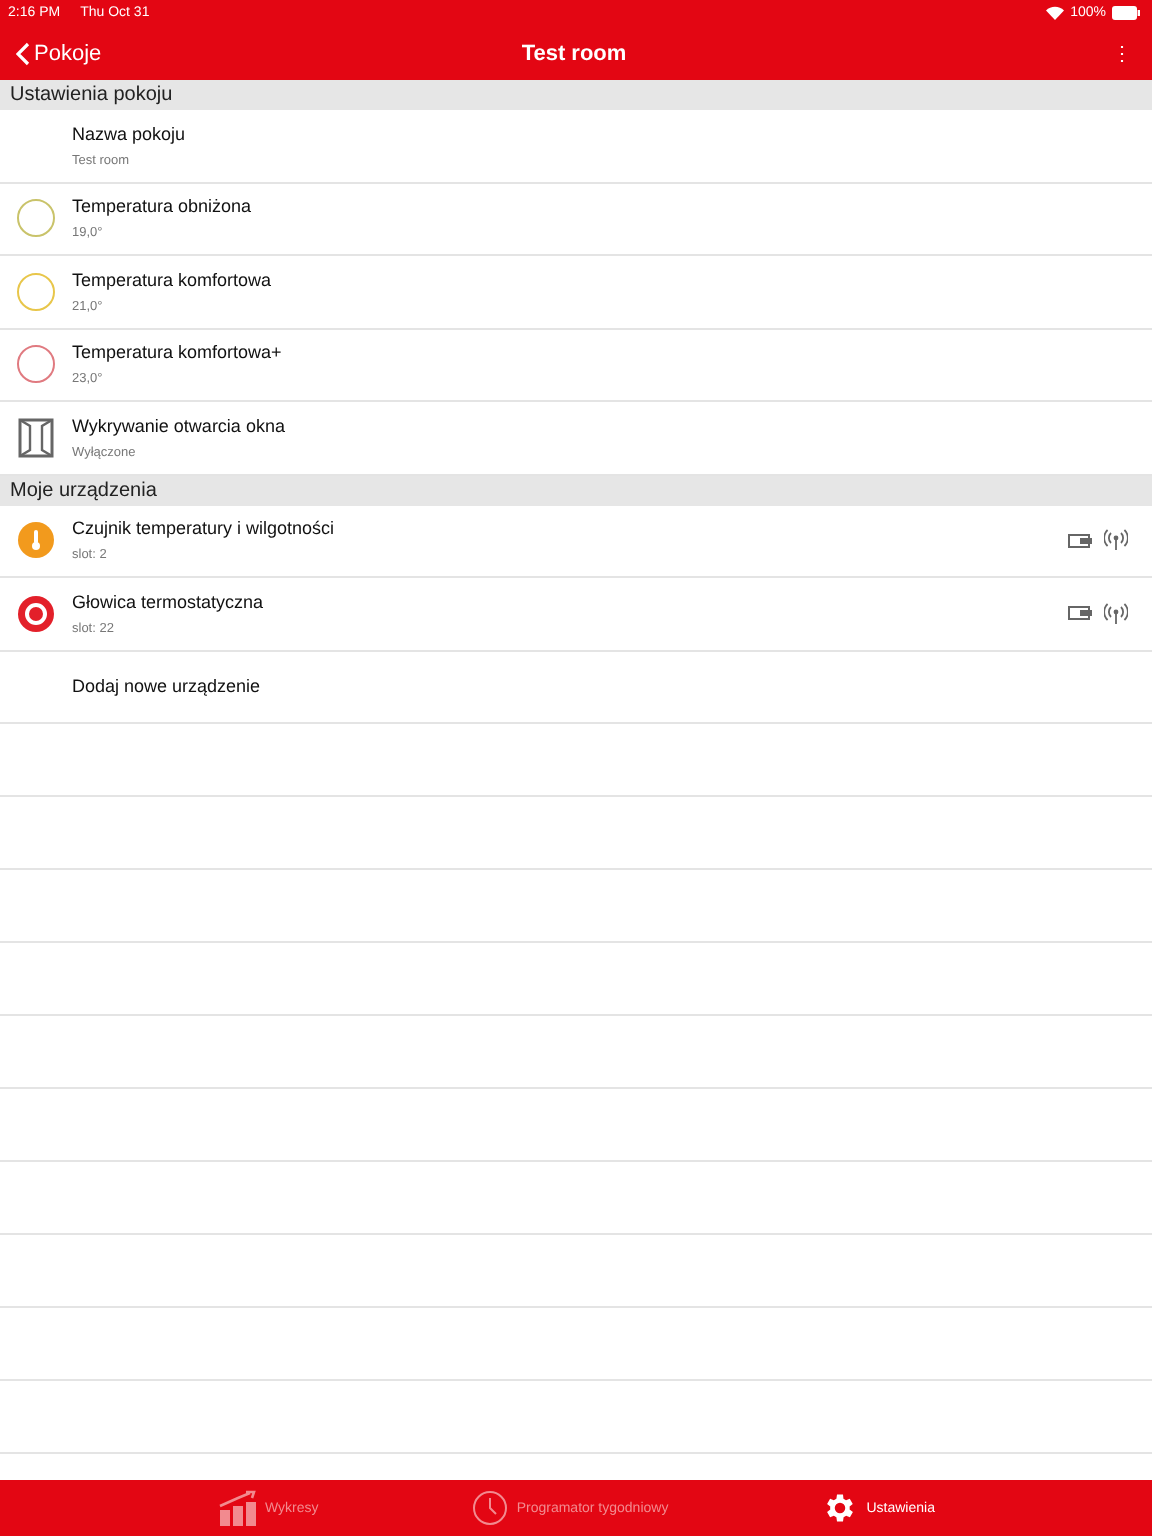  What do you see at coordinates (574, 53) in the screenshot?
I see `screen-title: Test room` at bounding box center [574, 53].